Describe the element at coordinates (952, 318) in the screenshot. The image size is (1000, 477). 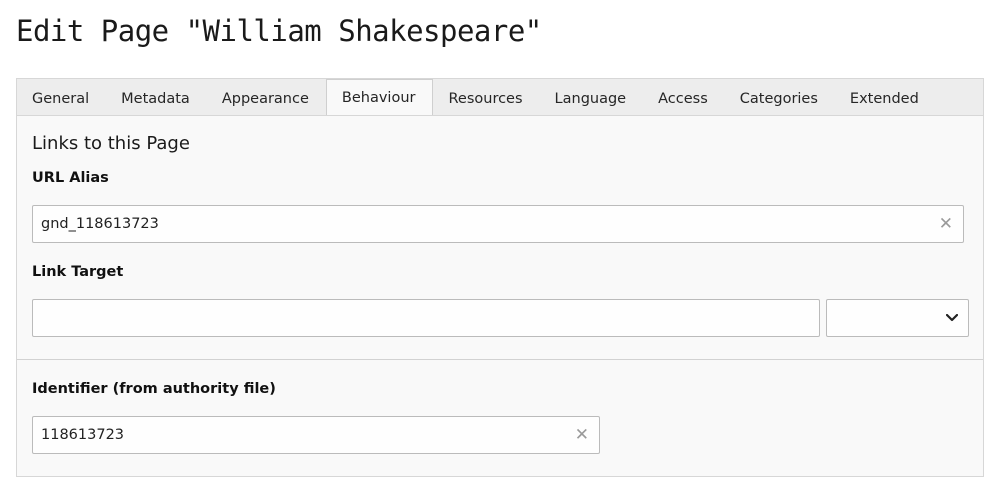
I see `chevron-down-icon` at that location.